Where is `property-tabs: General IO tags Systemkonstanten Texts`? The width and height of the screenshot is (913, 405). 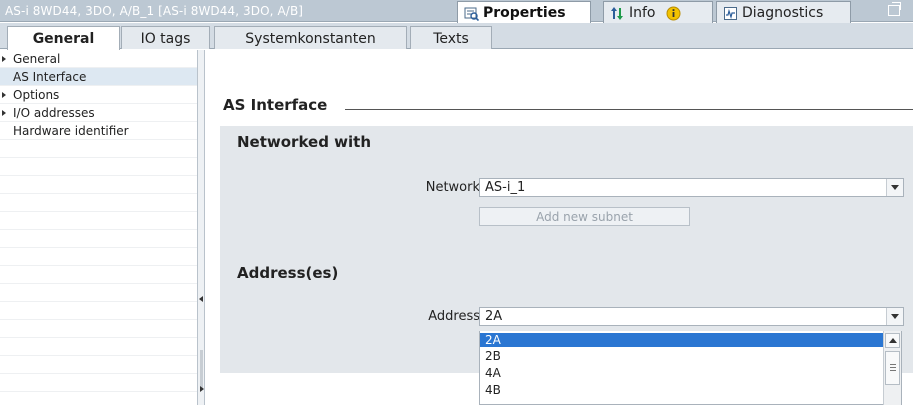 property-tabs: General IO tags Systemkonstanten Texts is located at coordinates (456, 36).